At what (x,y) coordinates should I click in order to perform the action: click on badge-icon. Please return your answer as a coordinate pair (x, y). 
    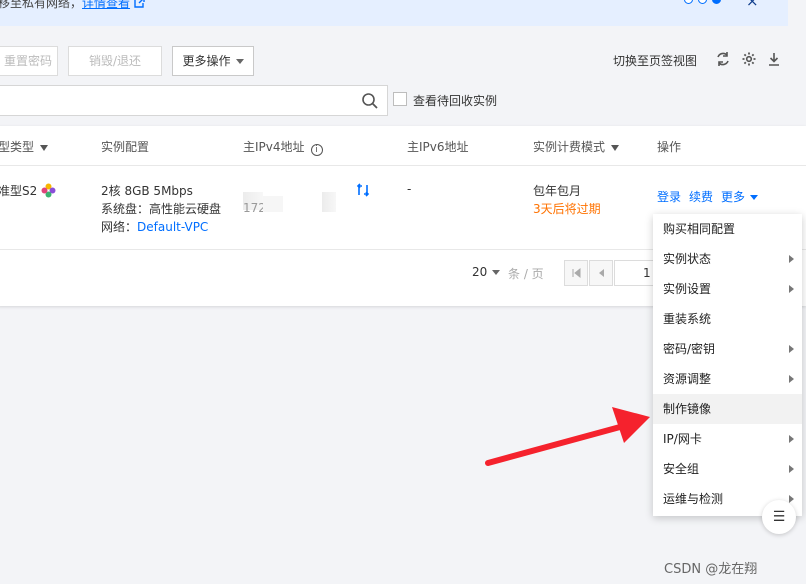
    Looking at the image, I should click on (48, 190).